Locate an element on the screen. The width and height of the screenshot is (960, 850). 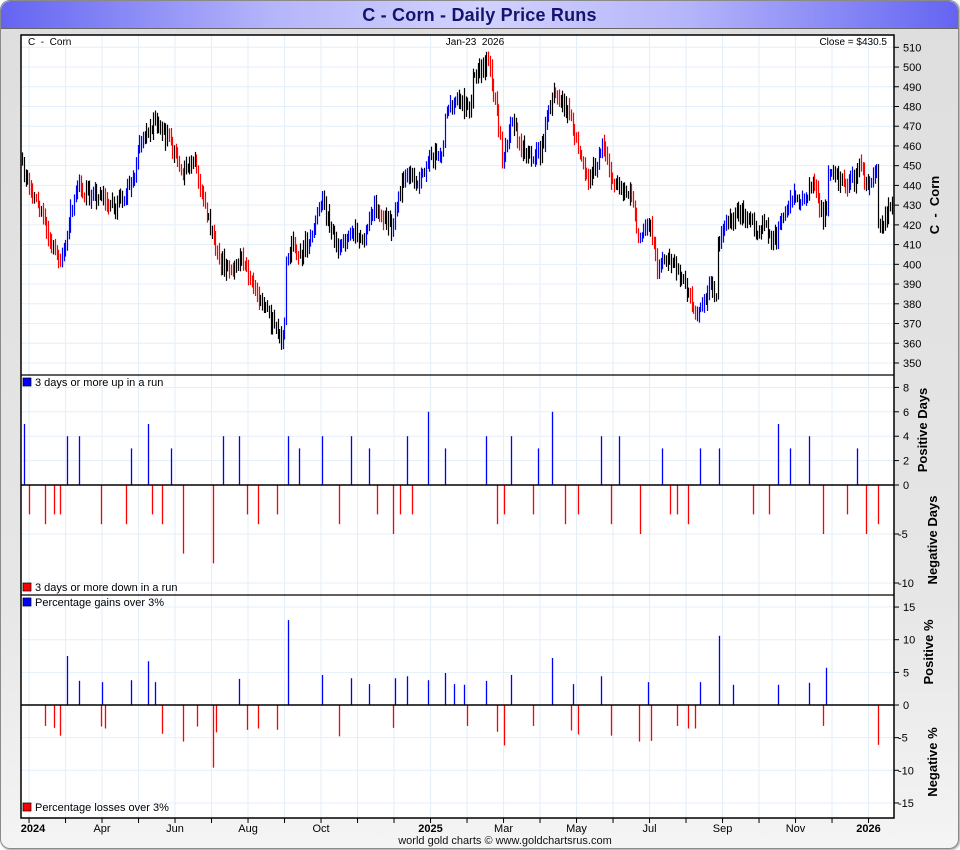
price-tick-label: 490 is located at coordinates (912, 88).